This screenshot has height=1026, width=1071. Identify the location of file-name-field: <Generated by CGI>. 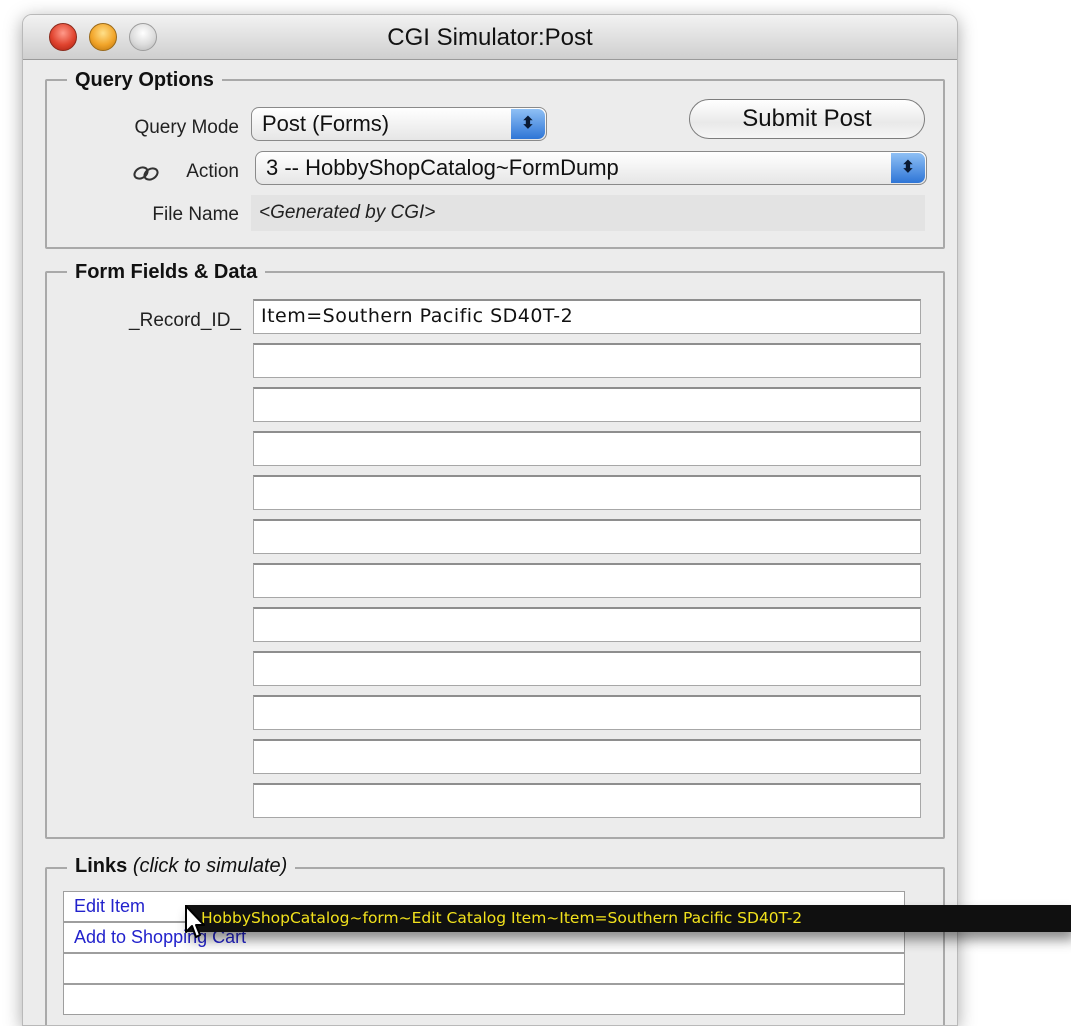
(588, 213).